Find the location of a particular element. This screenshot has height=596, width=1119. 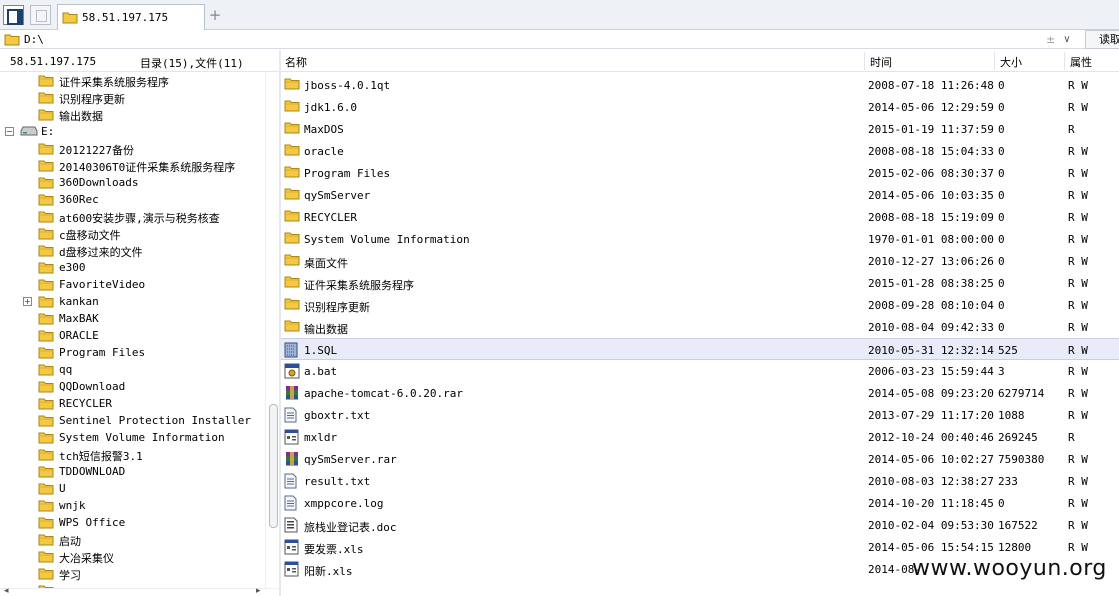

collapse-icon: − is located at coordinates (9, 131).